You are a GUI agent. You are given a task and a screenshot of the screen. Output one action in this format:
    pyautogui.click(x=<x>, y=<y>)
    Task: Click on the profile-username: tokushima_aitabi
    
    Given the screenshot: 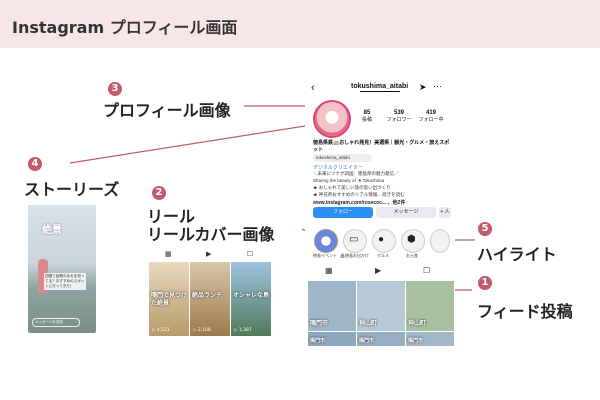 What is the action you would take?
    pyautogui.click(x=380, y=86)
    